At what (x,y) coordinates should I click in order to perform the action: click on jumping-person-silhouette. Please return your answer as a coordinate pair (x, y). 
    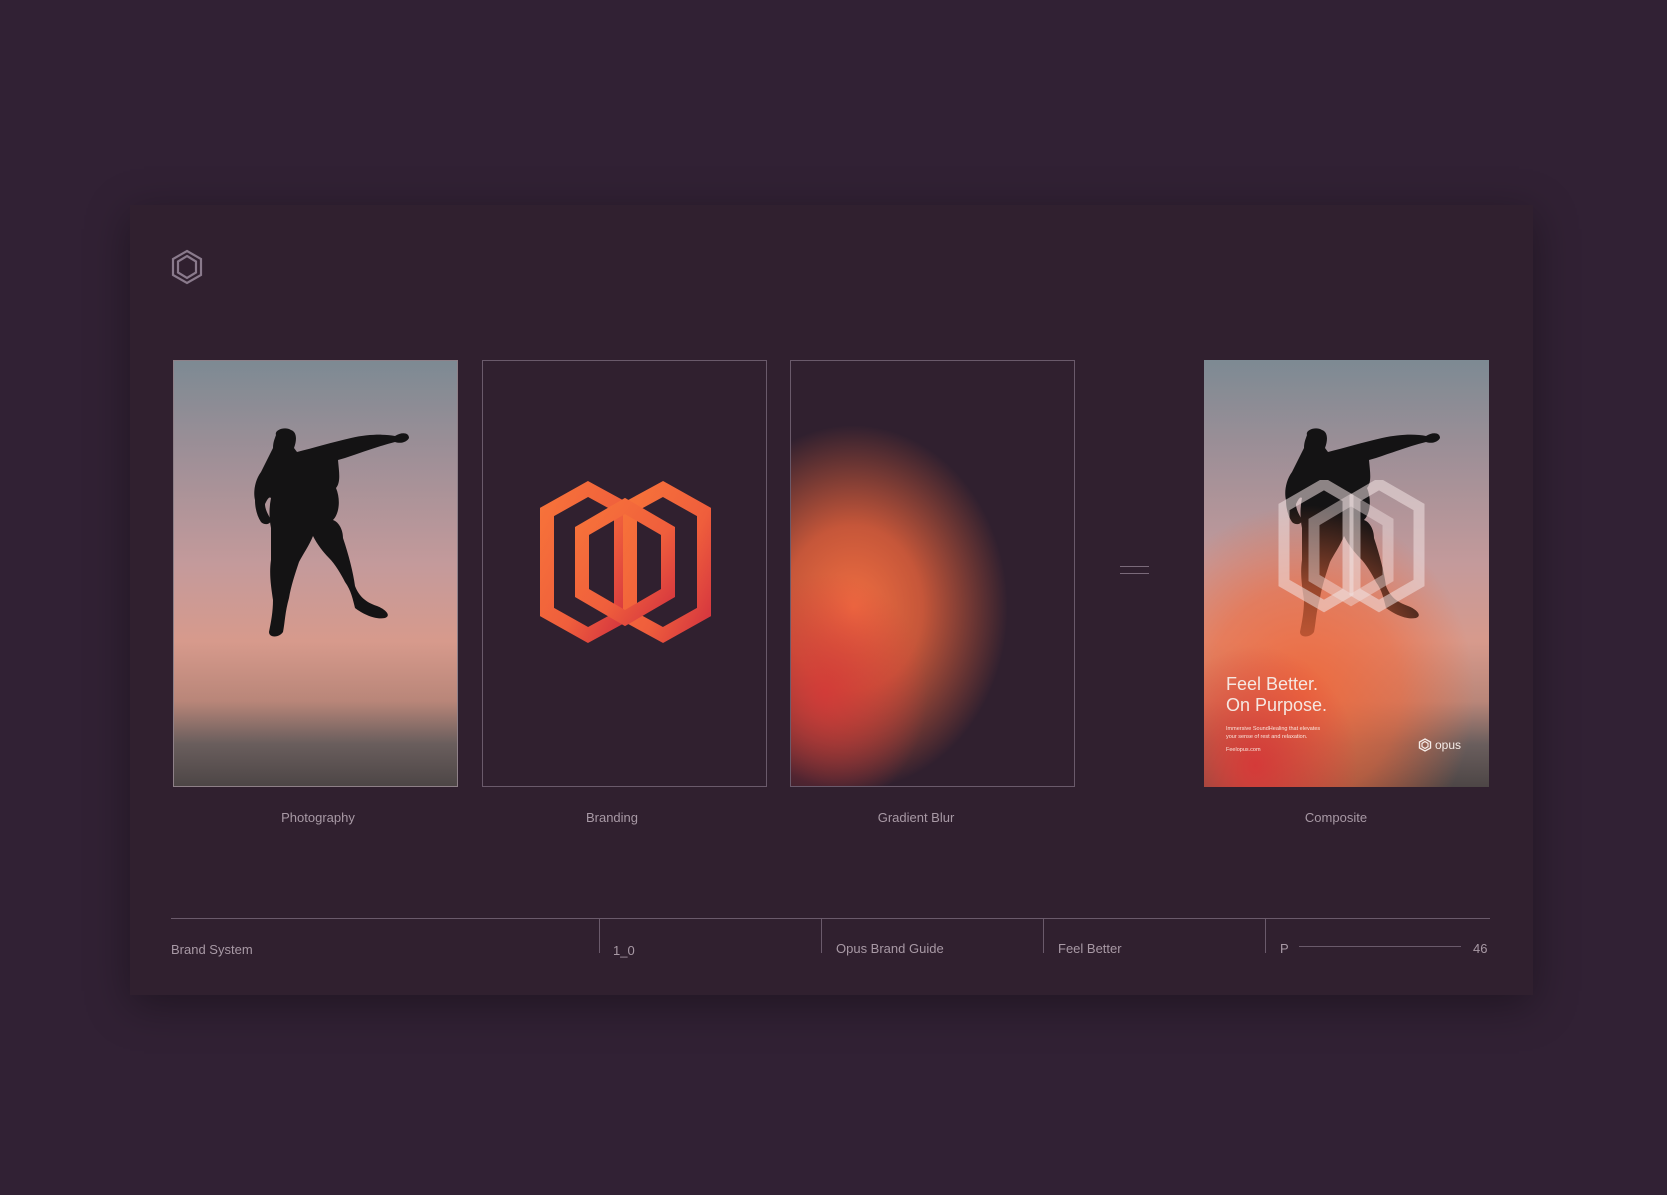
    Looking at the image, I should click on (331, 532).